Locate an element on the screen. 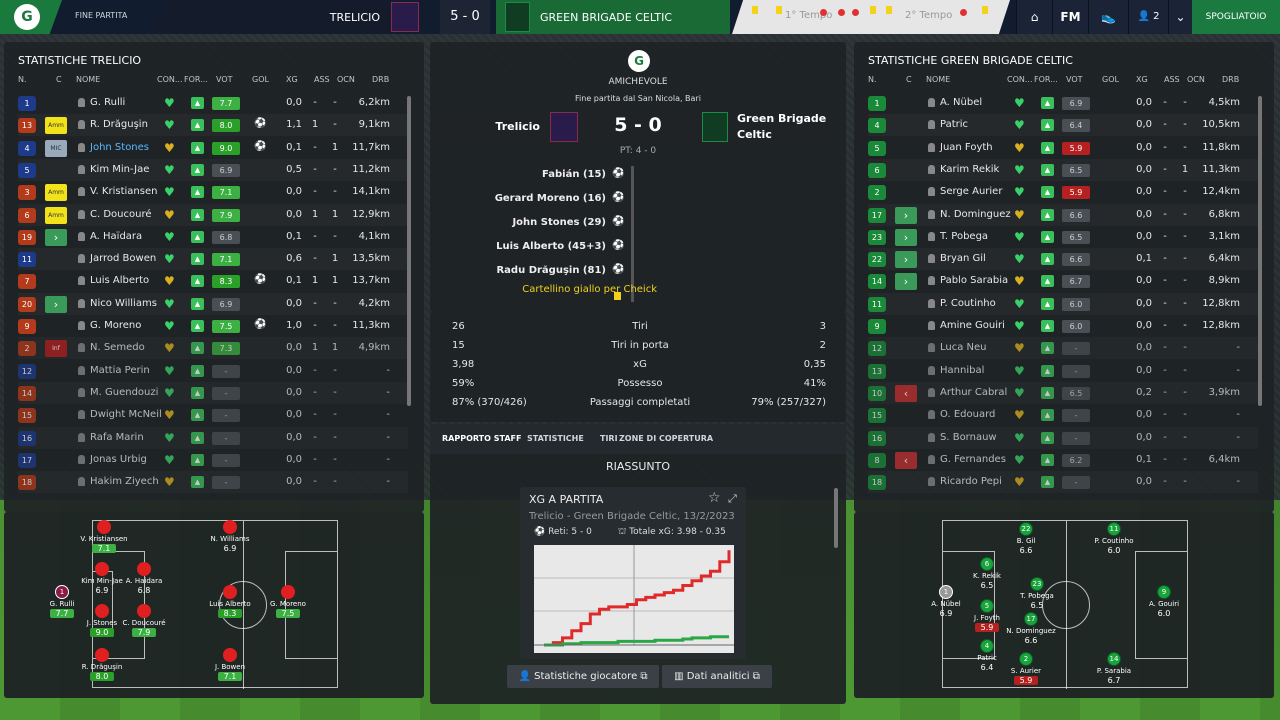 The image size is (1280, 720). report-tab: STATISTICHE is located at coordinates (555, 438).